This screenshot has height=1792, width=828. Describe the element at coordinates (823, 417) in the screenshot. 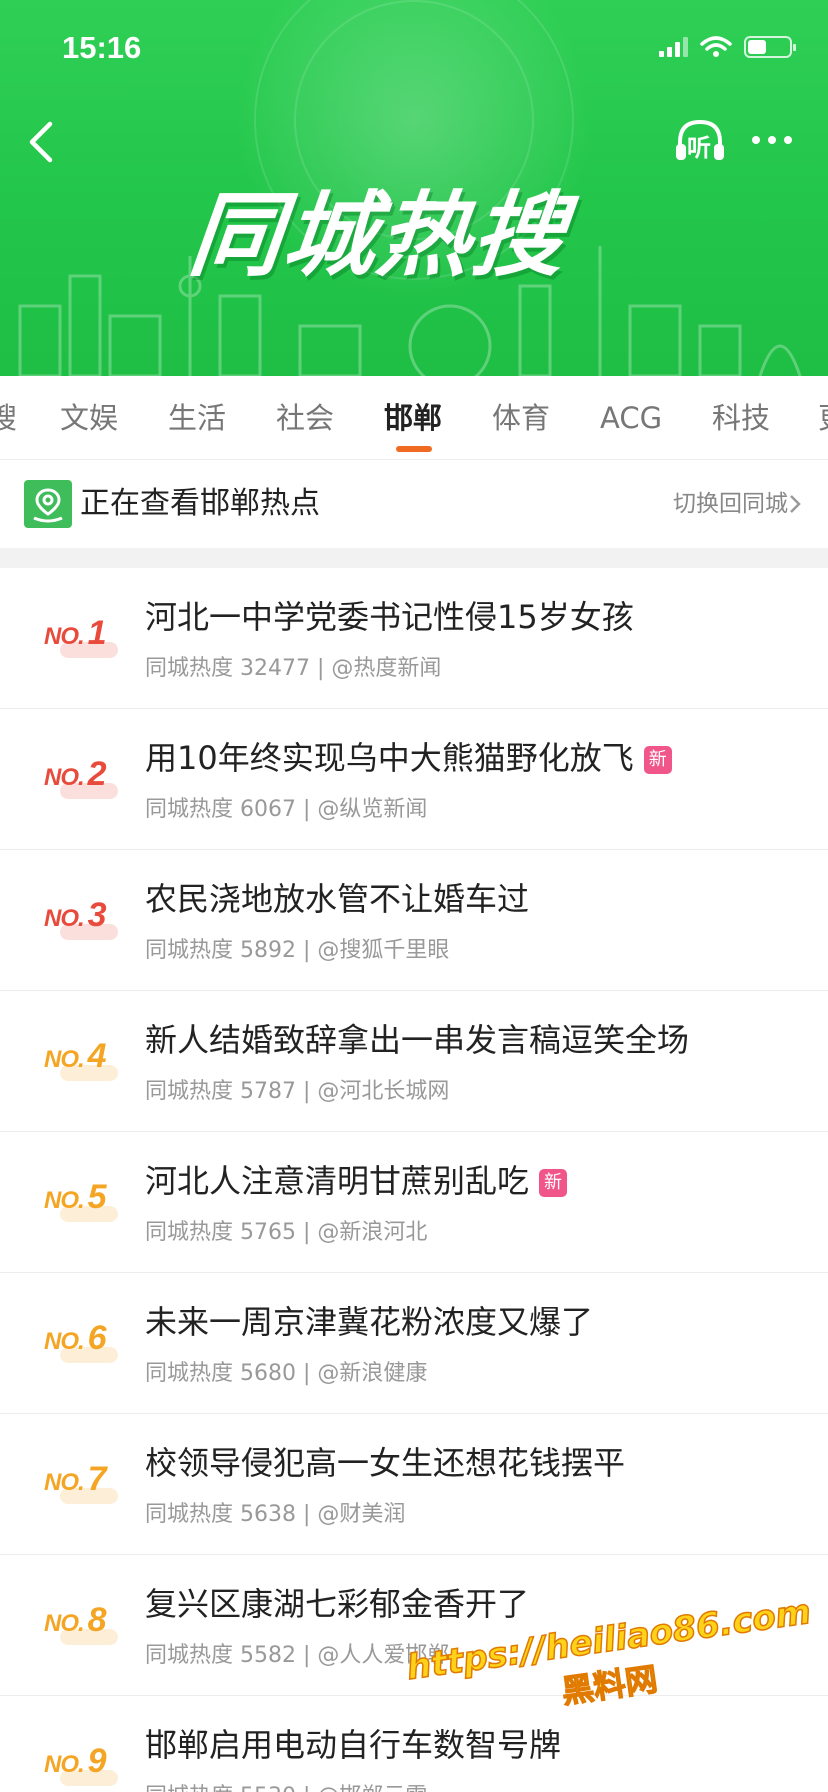

I see `tab-8: 更` at that location.